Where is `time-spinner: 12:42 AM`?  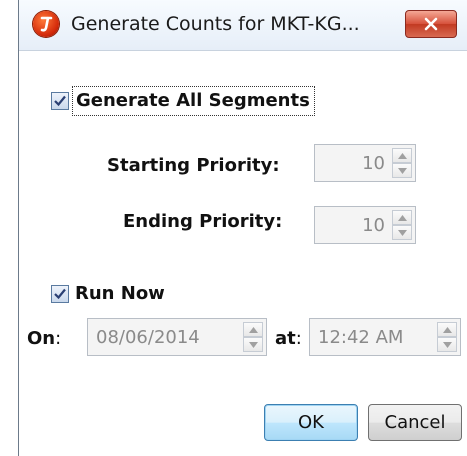
time-spinner: 12:42 AM is located at coordinates (385, 337).